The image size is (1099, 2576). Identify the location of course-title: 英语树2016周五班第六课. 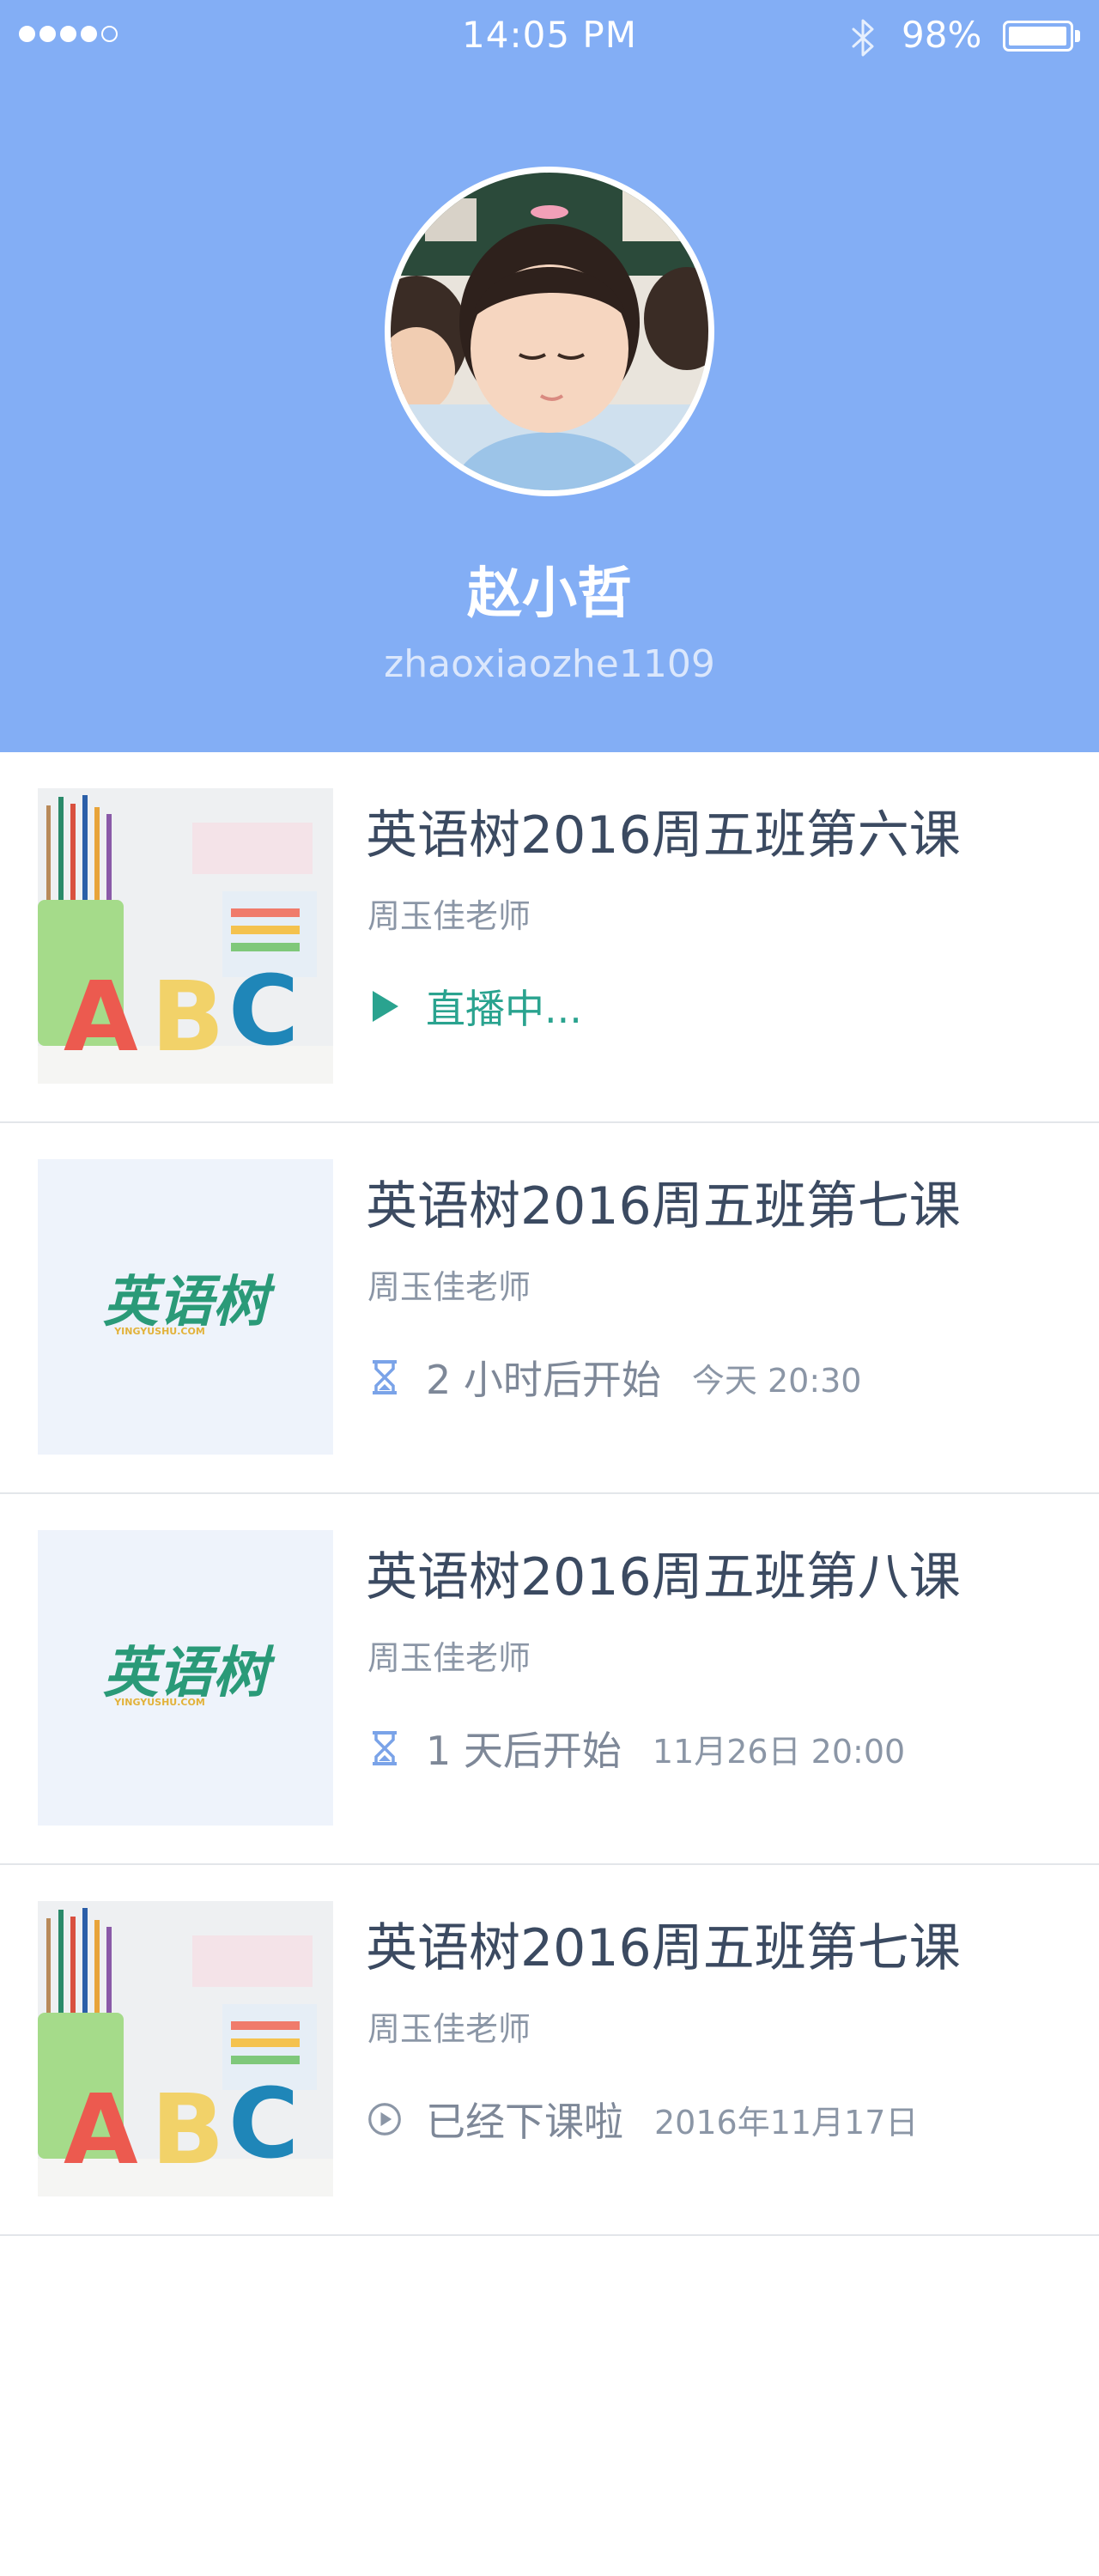
(663, 835).